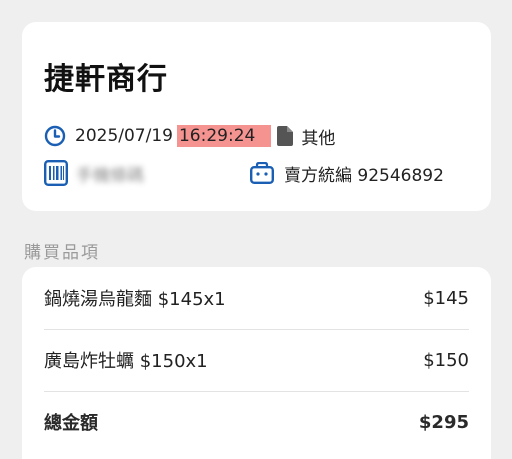  Describe the element at coordinates (318, 138) in the screenshot. I see `invoice-type: 其他` at that location.